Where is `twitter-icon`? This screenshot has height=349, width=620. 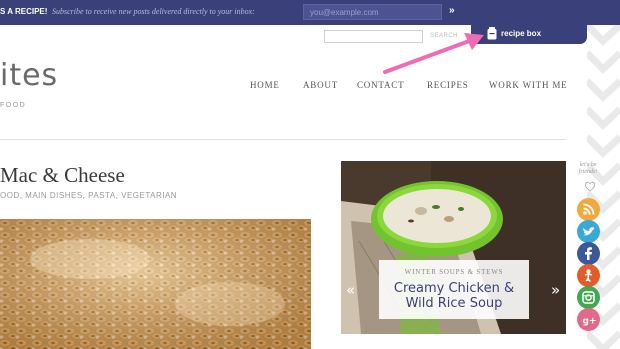 twitter-icon is located at coordinates (589, 231).